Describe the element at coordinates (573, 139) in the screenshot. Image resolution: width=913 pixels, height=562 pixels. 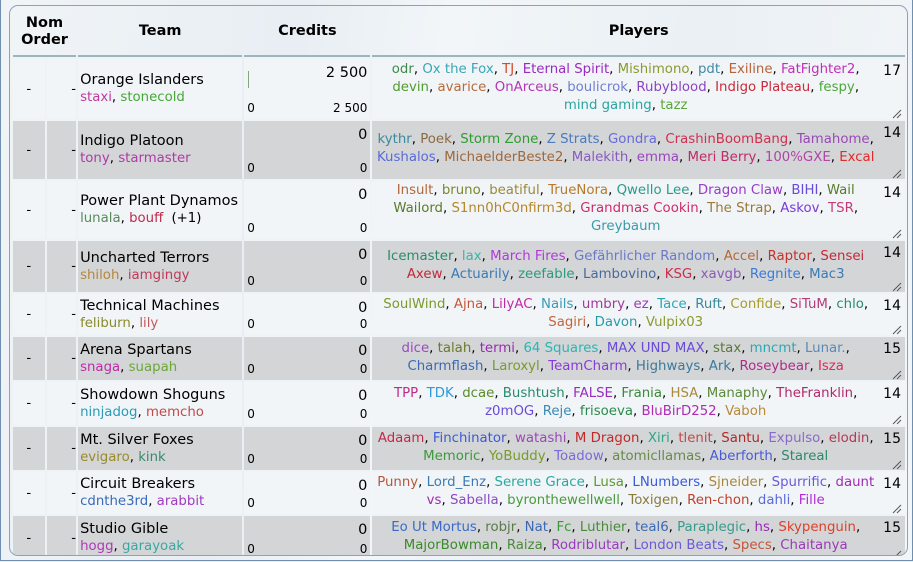
I see `player-name: Z Strats` at that location.